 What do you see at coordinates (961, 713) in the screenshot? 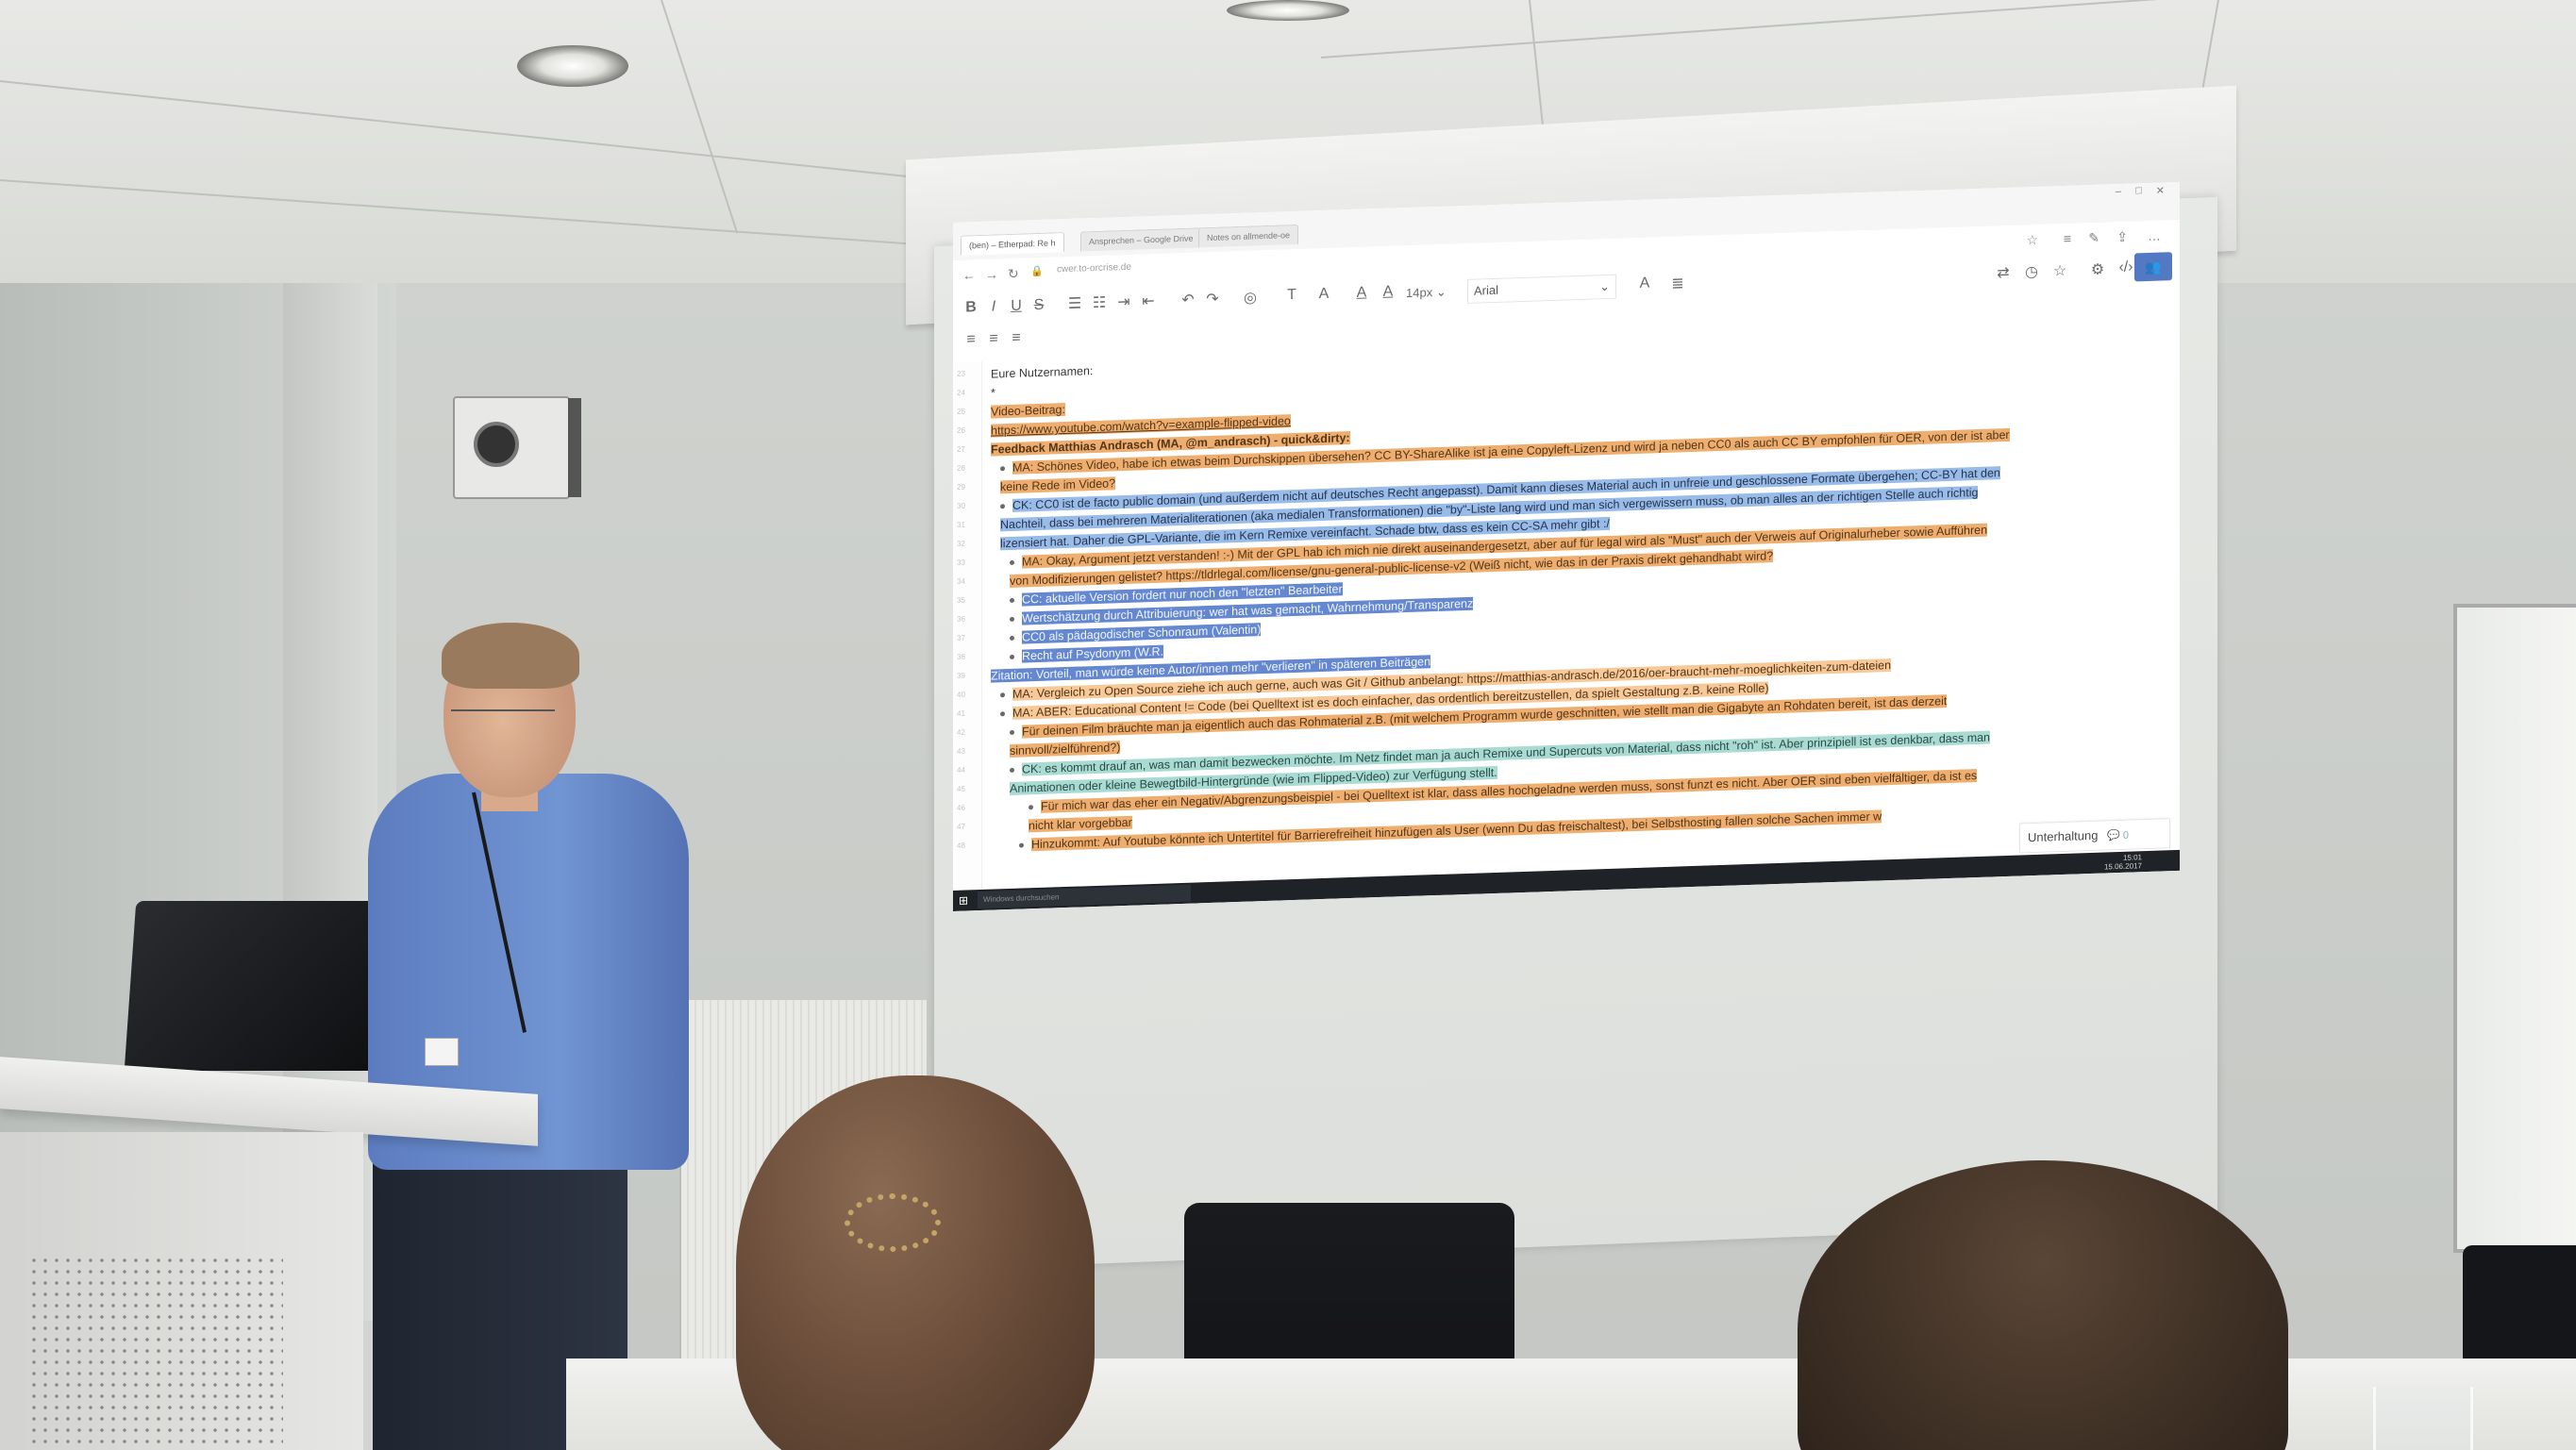
I see `line-number: 41` at bounding box center [961, 713].